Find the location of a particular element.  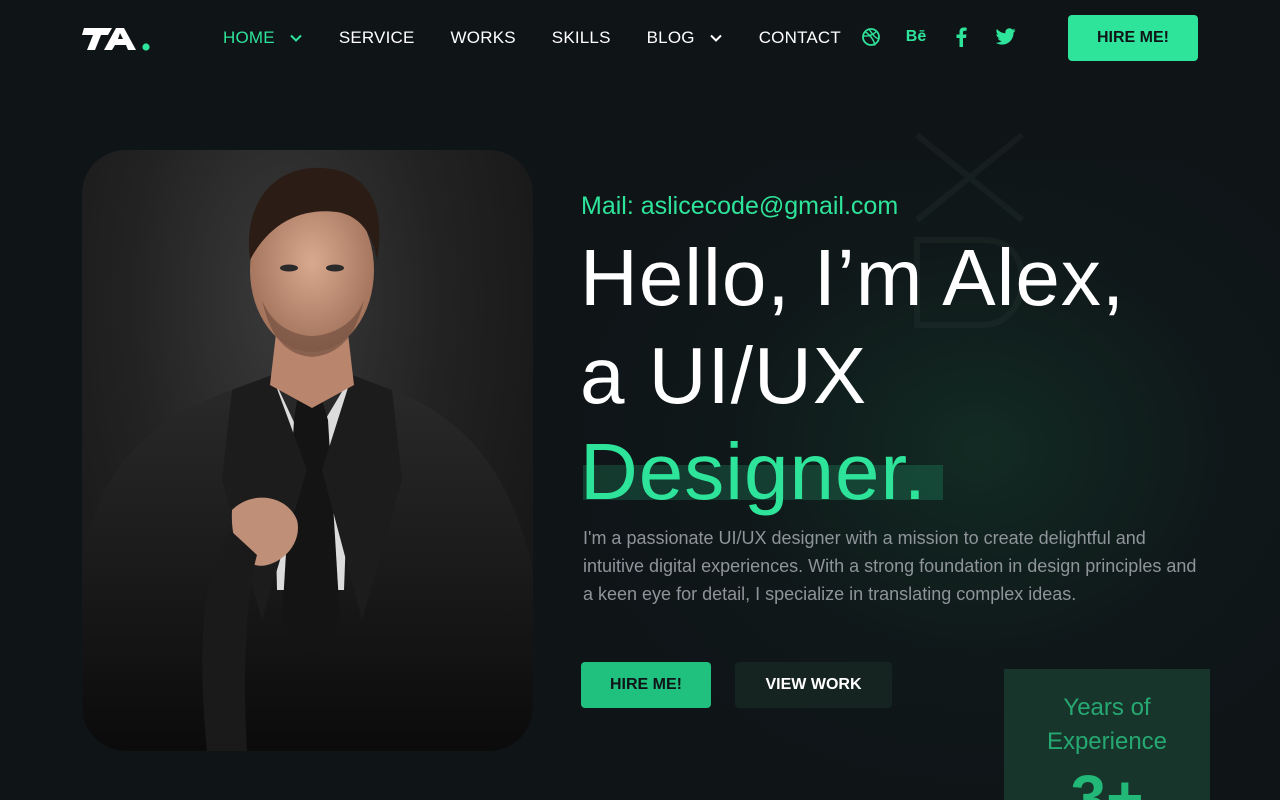

hire-me-button-header: HIRE ME! is located at coordinates (1133, 38).